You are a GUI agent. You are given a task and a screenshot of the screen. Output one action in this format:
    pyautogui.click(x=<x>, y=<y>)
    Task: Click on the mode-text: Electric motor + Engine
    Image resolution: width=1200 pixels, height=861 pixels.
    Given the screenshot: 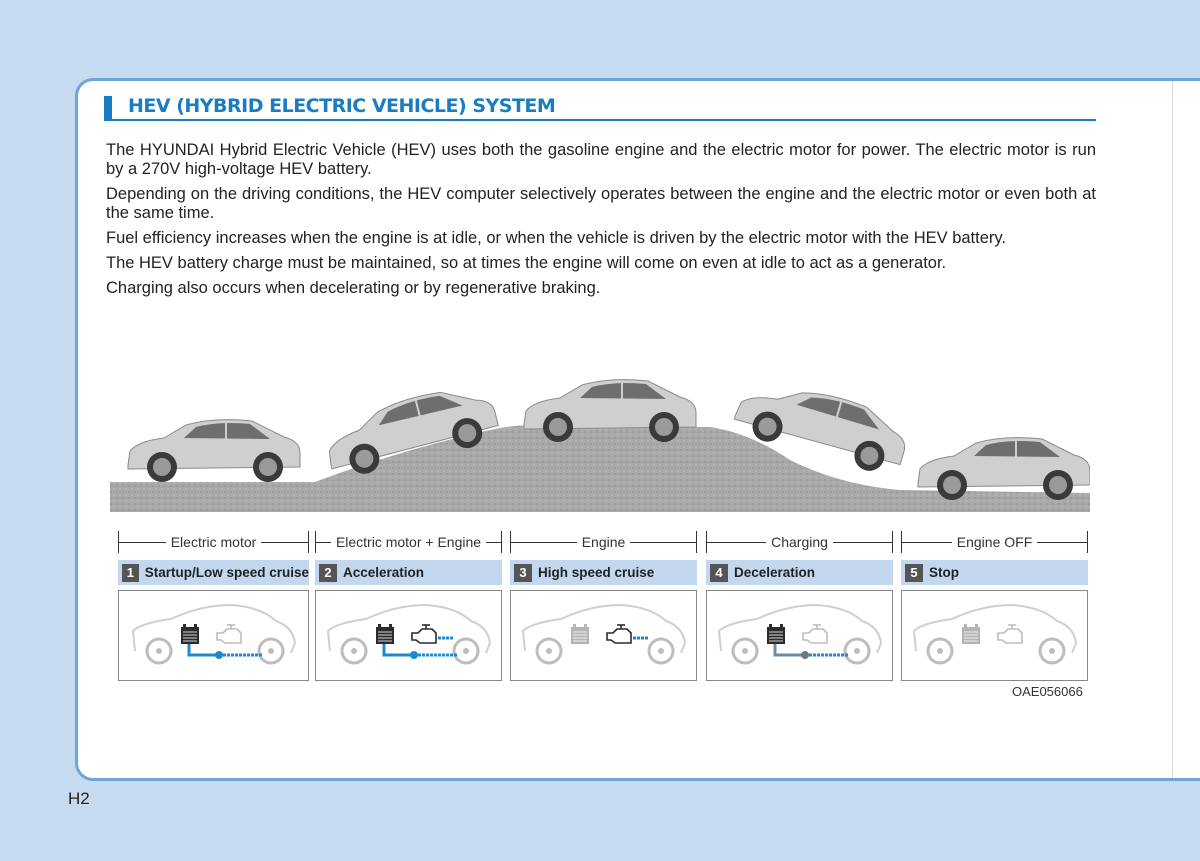 What is the action you would take?
    pyautogui.click(x=408, y=542)
    